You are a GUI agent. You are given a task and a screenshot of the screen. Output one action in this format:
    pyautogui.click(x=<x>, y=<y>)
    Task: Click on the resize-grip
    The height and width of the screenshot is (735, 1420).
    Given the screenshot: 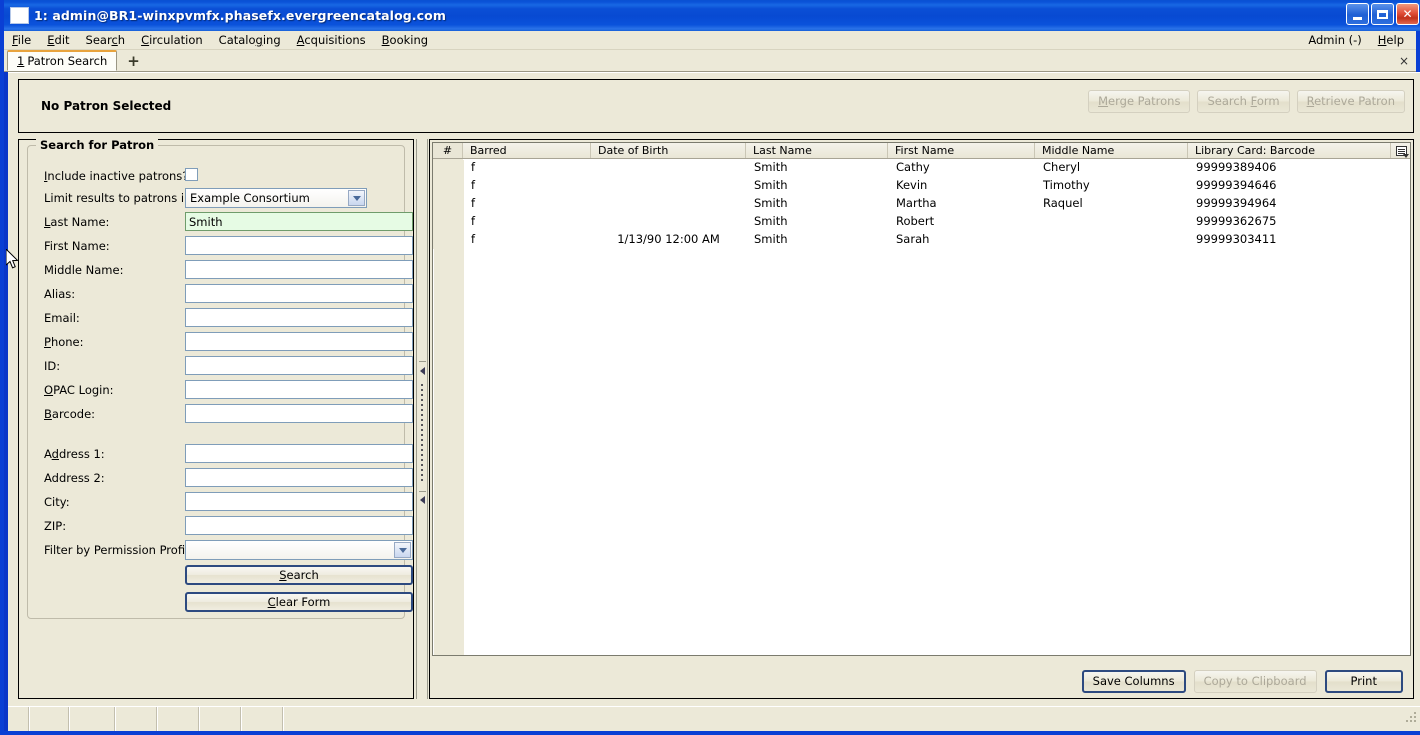 What is the action you would take?
    pyautogui.click(x=1412, y=719)
    